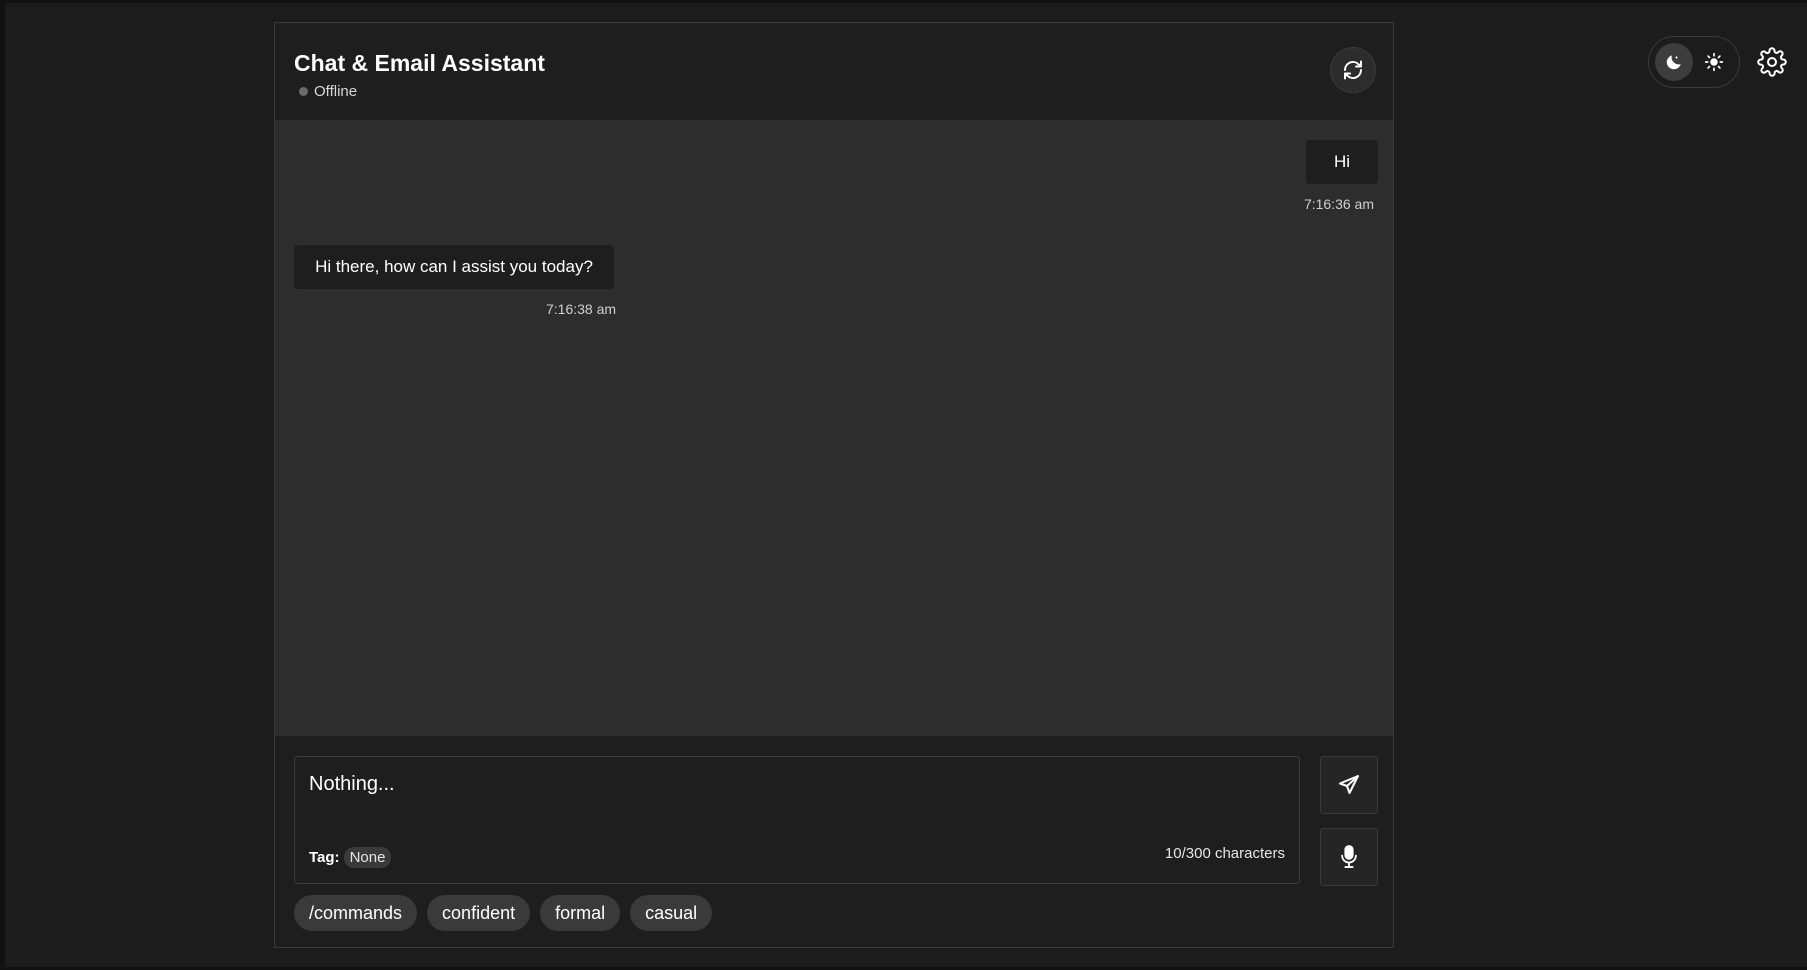  I want to click on microphone-button, so click(1349, 857).